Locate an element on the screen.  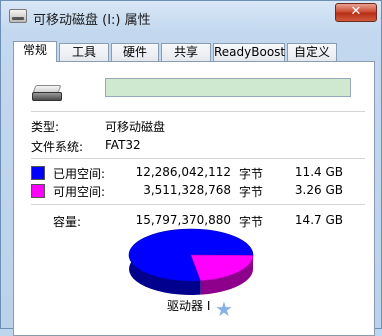
removable-drive-icon is located at coordinates (18, 16).